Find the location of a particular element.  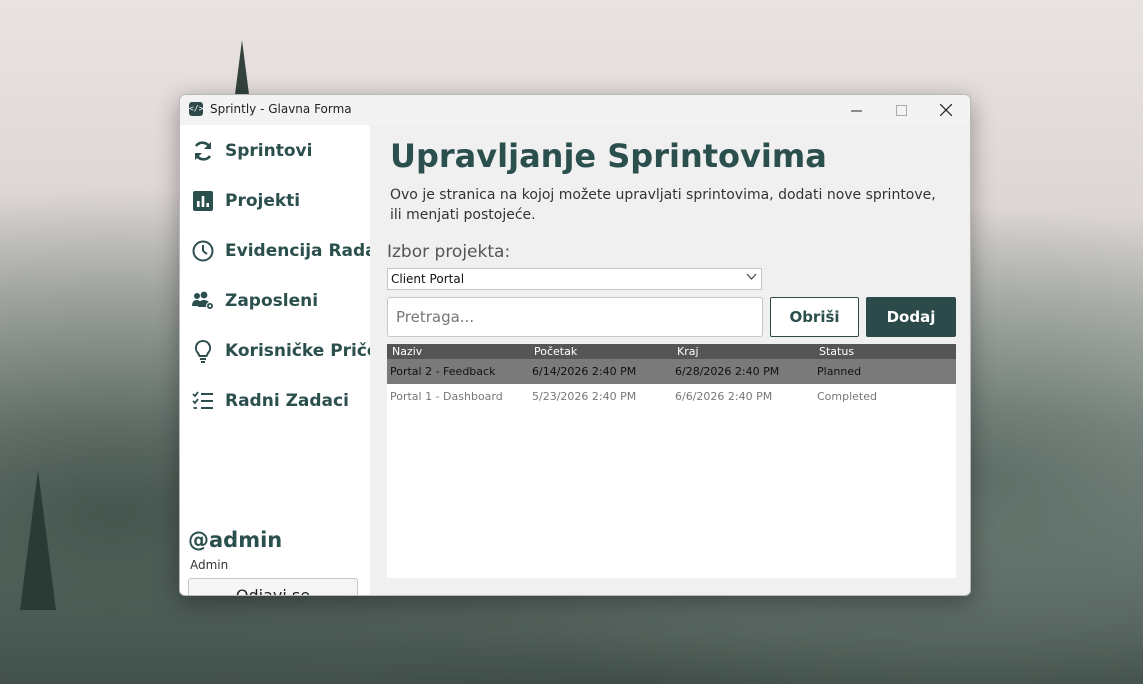

maximize-button is located at coordinates (901, 110).